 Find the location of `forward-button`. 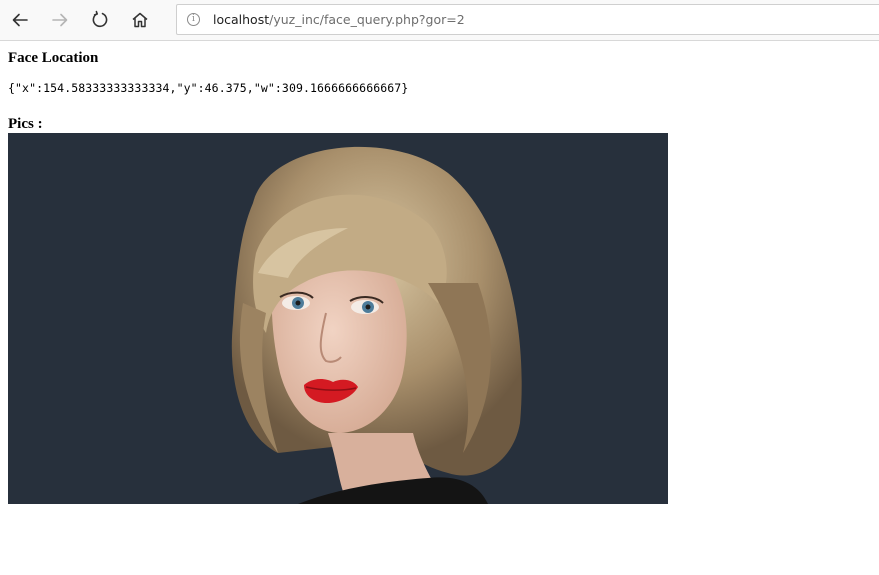

forward-button is located at coordinates (60, 20).